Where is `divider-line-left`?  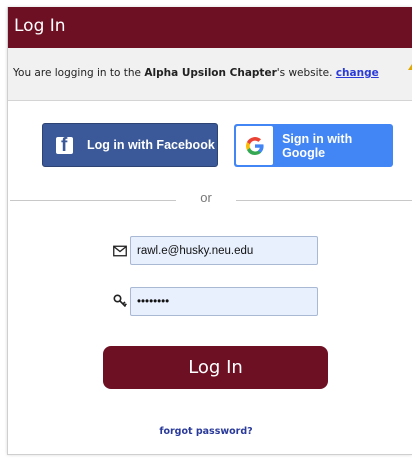
divider-line-left is located at coordinates (93, 200).